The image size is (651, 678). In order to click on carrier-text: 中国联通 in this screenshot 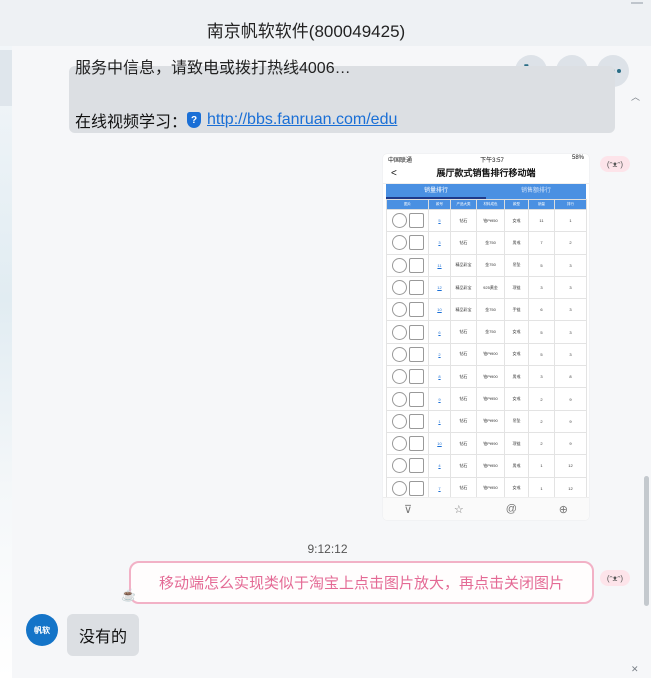, I will do `click(400, 161)`.